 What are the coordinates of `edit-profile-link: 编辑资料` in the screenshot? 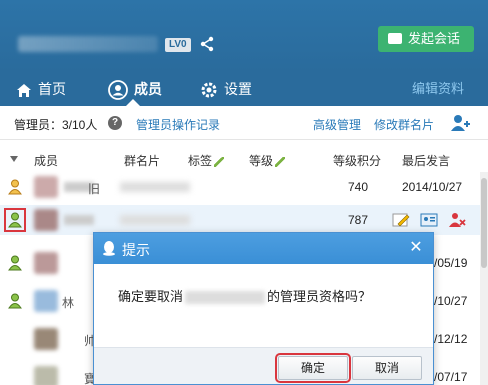 It's located at (438, 89).